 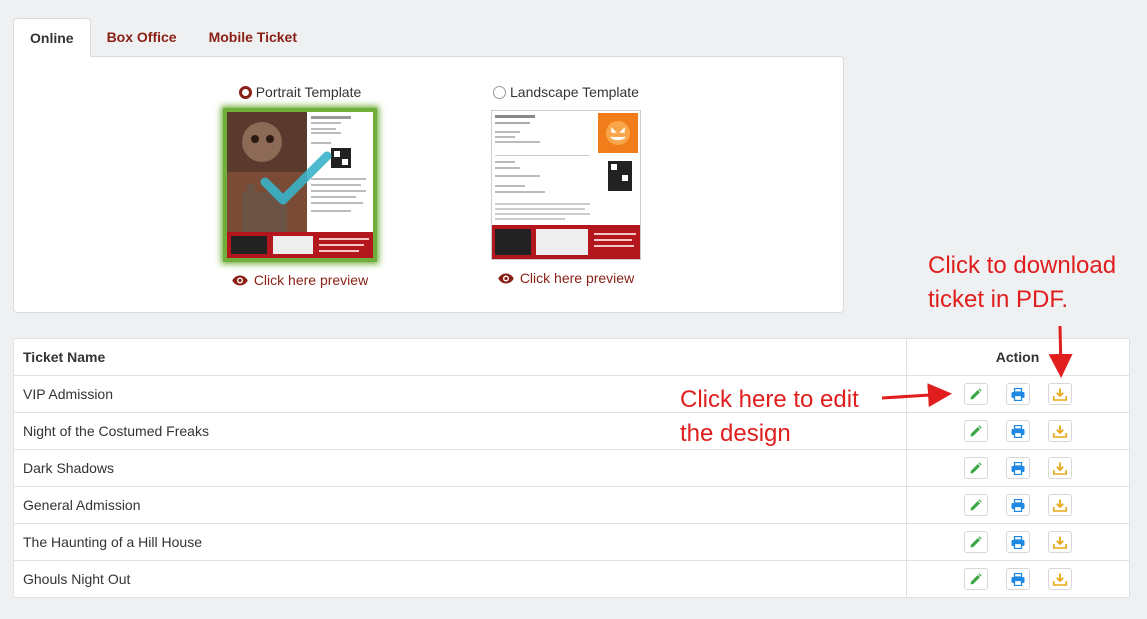 I want to click on table-row: General Admission, so click(x=571, y=505).